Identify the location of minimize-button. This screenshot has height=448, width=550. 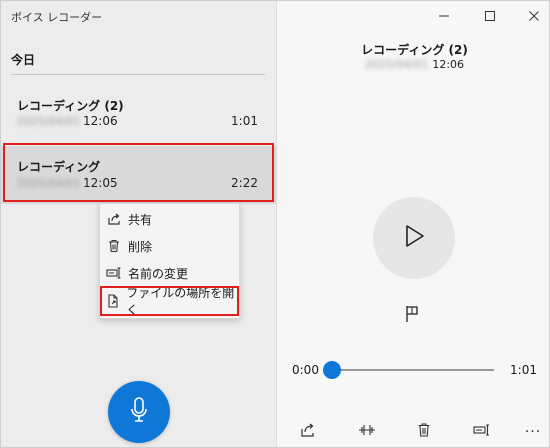
(444, 16).